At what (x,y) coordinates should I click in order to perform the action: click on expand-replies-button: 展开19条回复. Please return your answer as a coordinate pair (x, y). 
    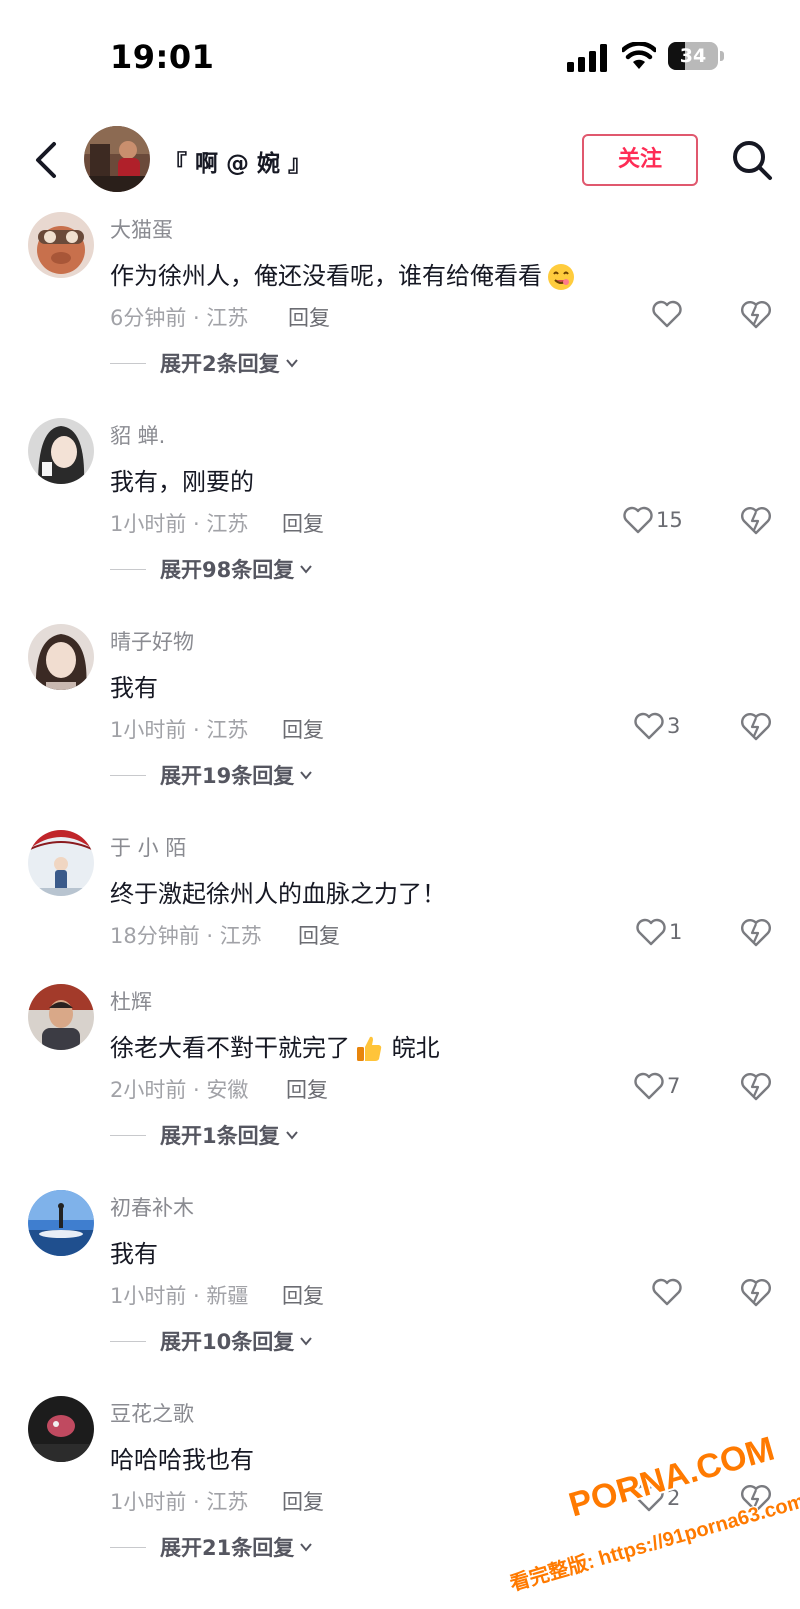
    Looking at the image, I should click on (212, 775).